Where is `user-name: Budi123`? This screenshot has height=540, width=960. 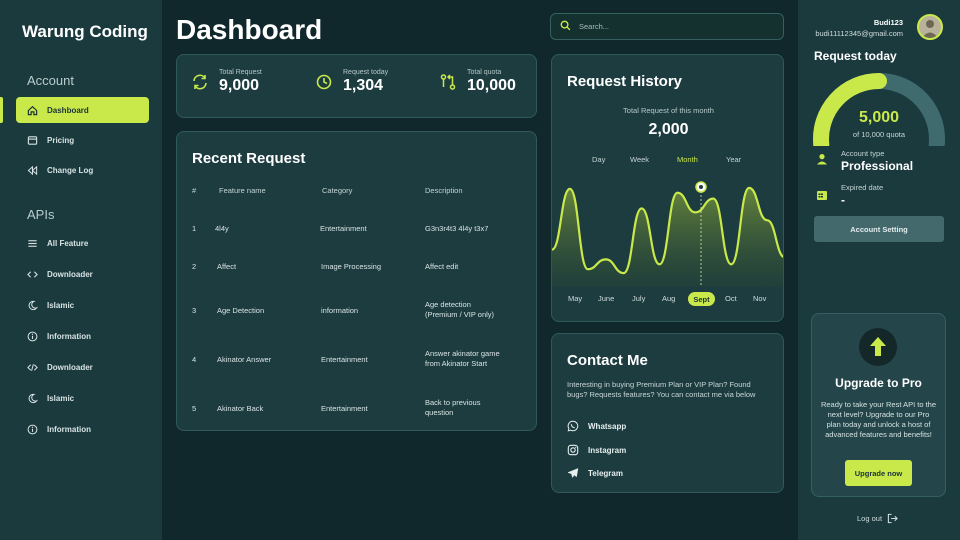
user-name: Budi123 is located at coordinates (888, 22).